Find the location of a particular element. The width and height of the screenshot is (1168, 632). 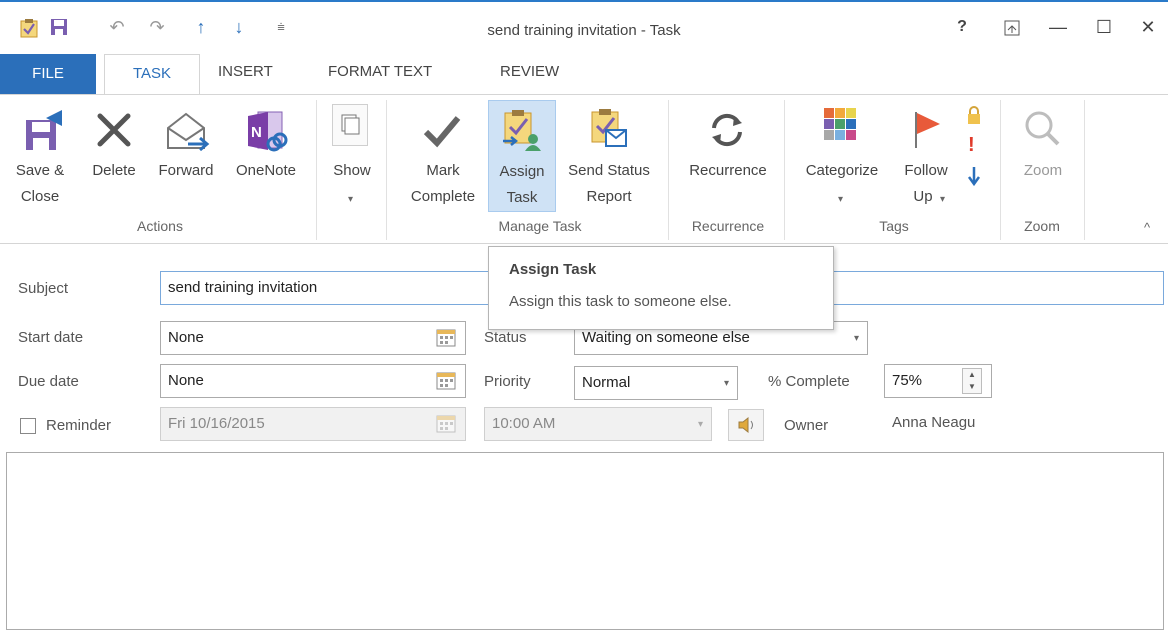

status-value: Waiting on someone else is located at coordinates (666, 337).